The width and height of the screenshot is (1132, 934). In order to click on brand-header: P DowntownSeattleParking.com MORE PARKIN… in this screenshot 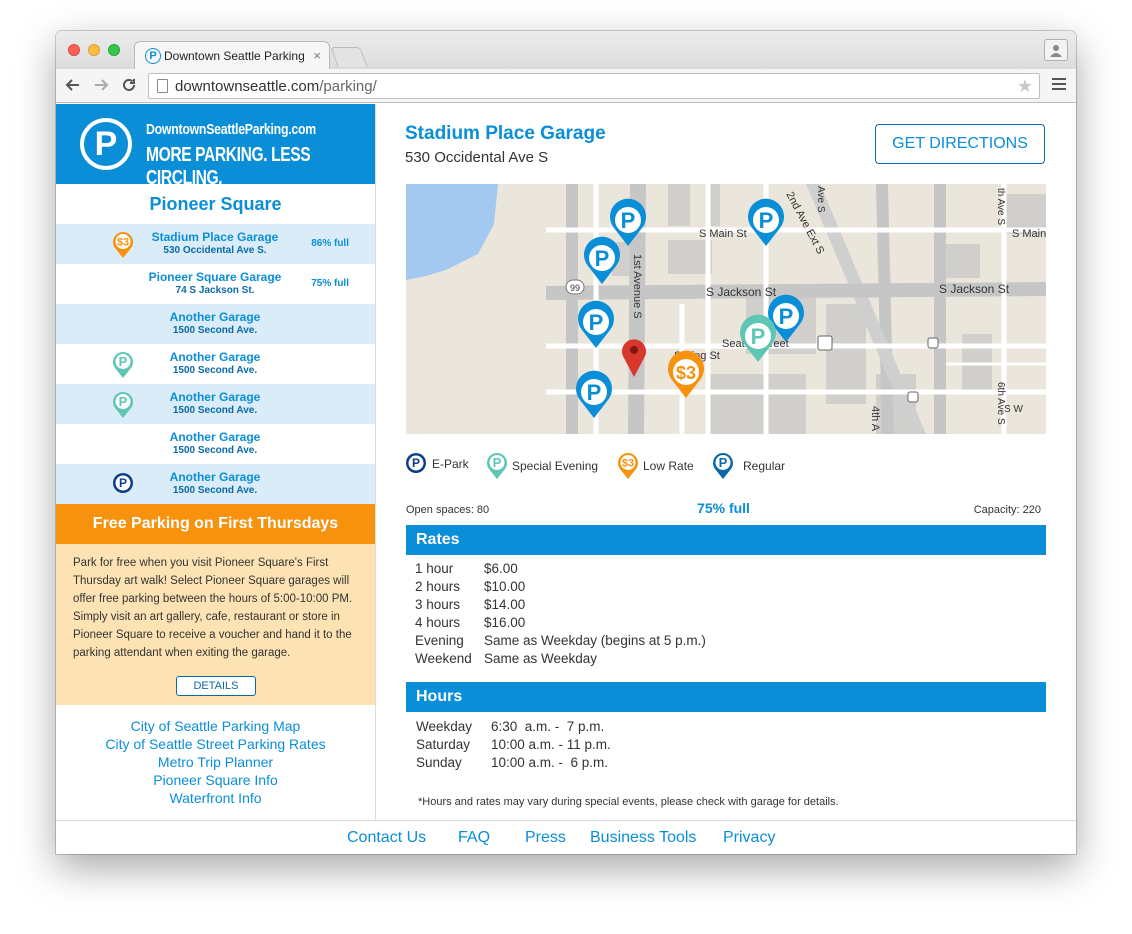, I will do `click(215, 146)`.